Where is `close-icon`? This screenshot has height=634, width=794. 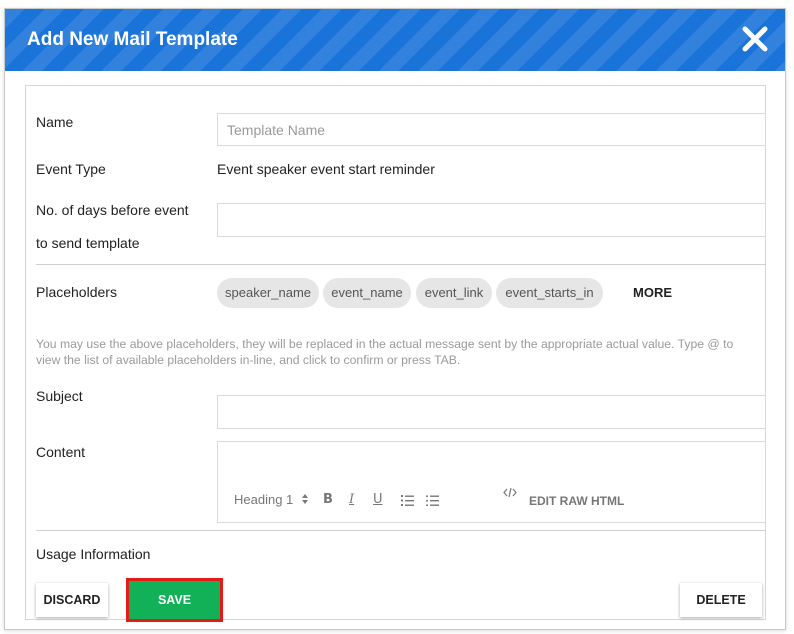
close-icon is located at coordinates (755, 39).